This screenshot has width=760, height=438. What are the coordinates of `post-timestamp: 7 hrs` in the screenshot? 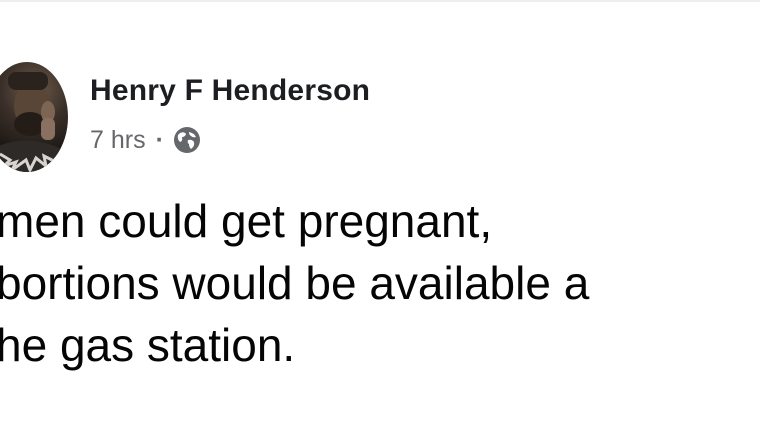 It's located at (118, 140).